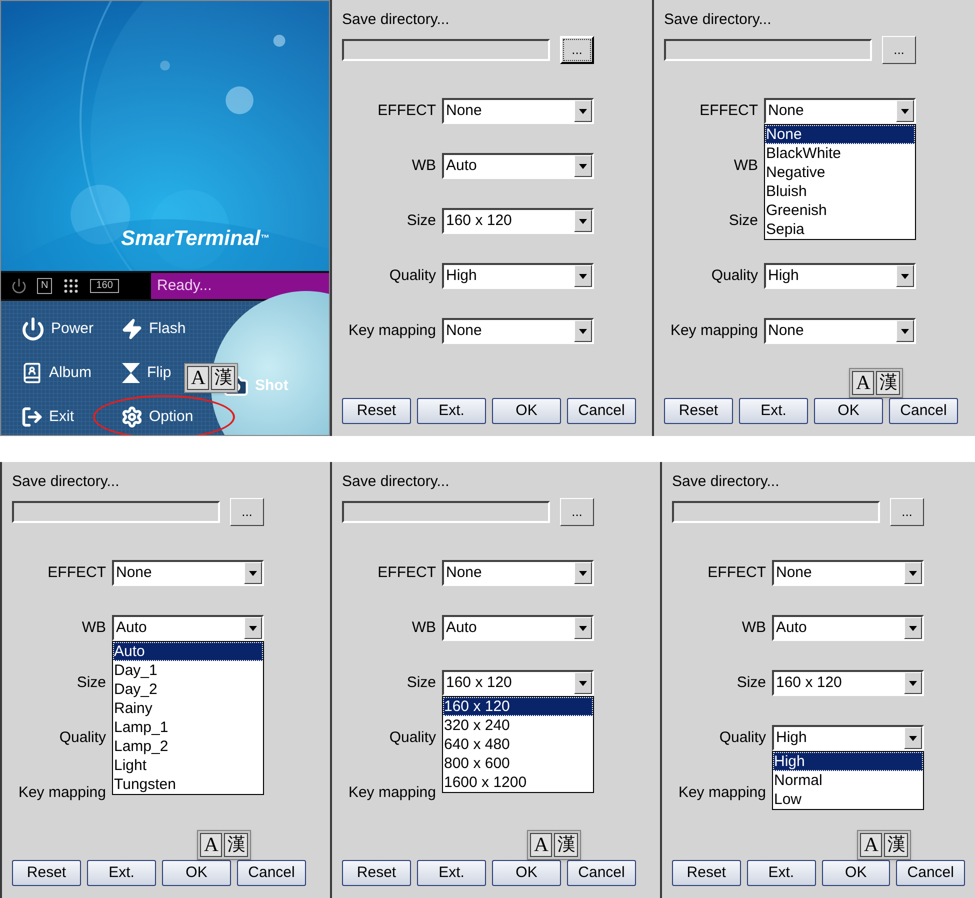 This screenshot has width=975, height=898. Describe the element at coordinates (57, 329) in the screenshot. I see `menu-item: Power` at that location.